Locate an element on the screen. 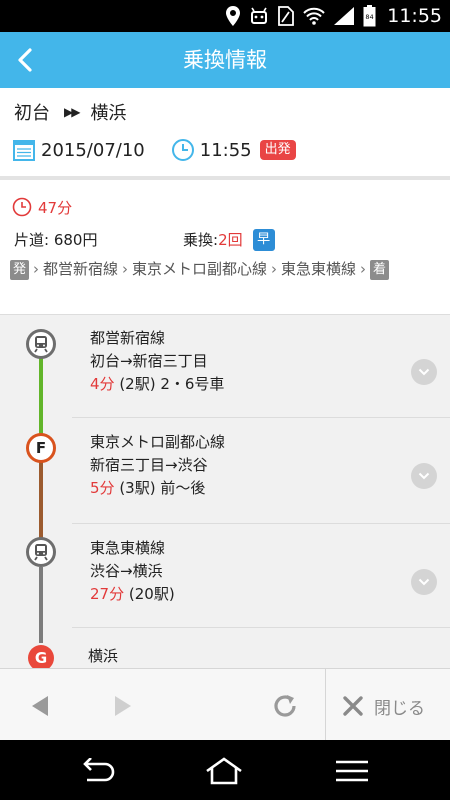 This screenshot has width=450, height=800. segment-time: 4分 (2駅) 2・6号車 is located at coordinates (157, 384).